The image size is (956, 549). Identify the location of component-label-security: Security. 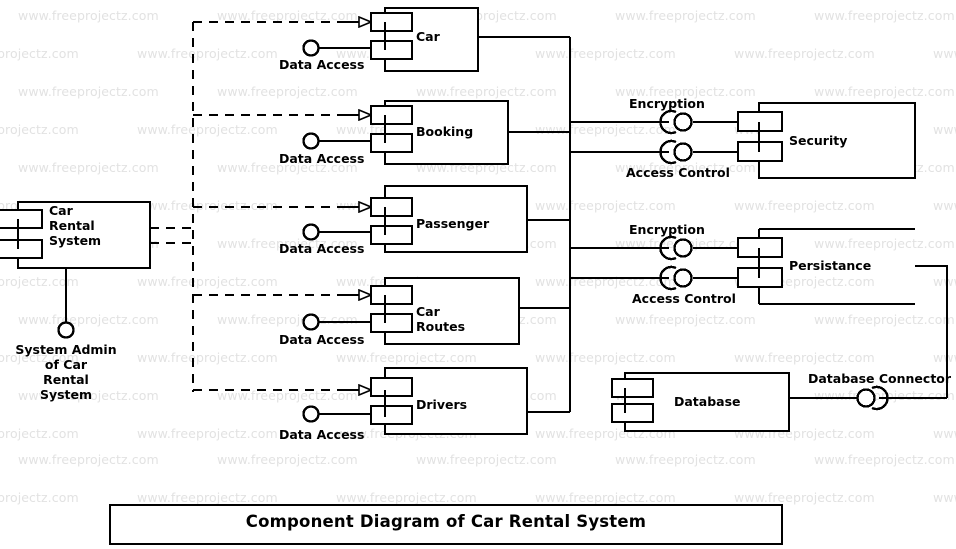
(818, 140).